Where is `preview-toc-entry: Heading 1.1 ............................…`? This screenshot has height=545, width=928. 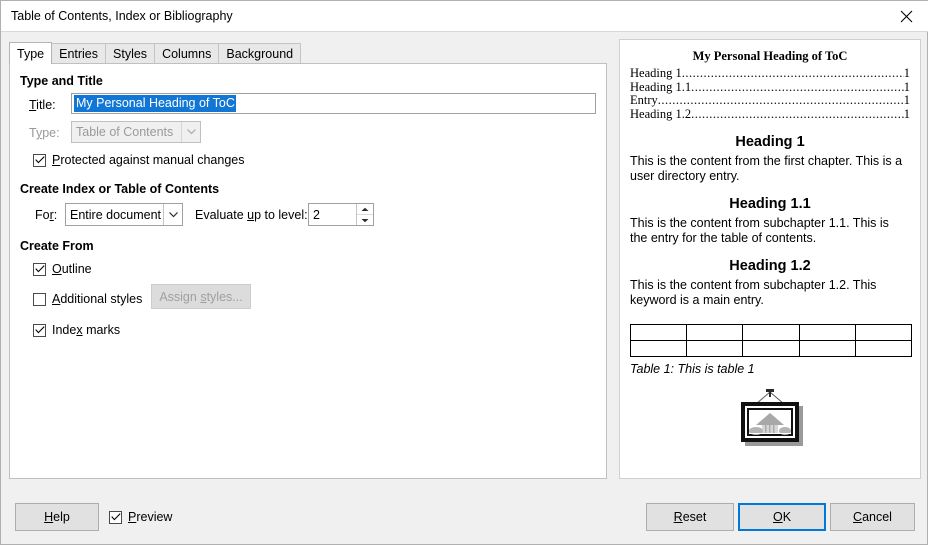 preview-toc-entry: Heading 1.1 ............................… is located at coordinates (770, 87).